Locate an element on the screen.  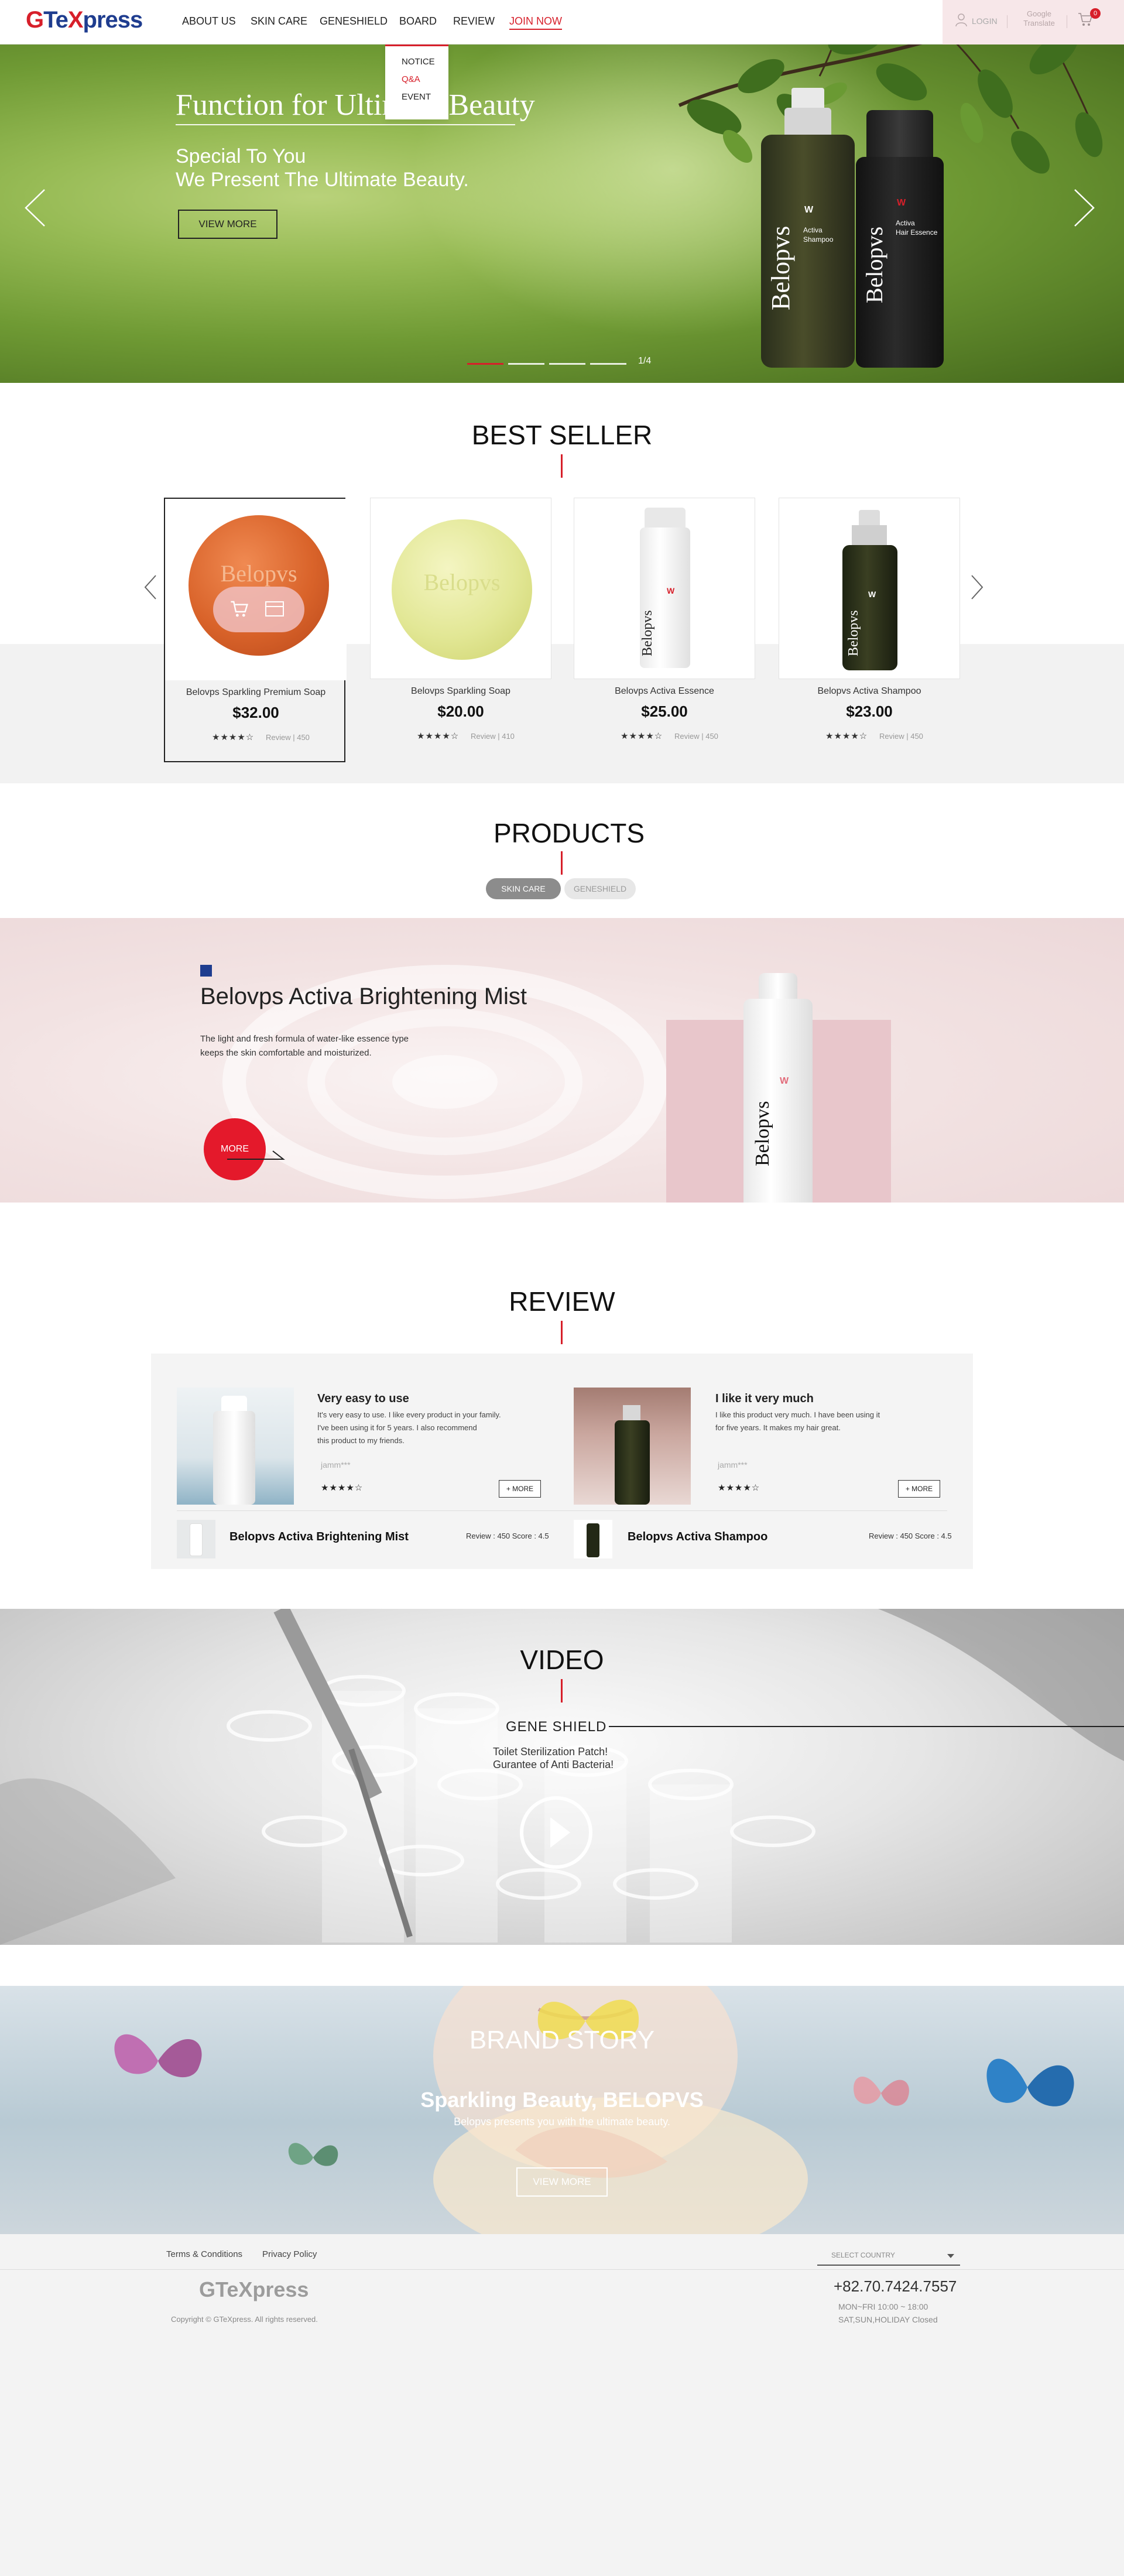
video-subtitle-line is located at coordinates (867, 1726).